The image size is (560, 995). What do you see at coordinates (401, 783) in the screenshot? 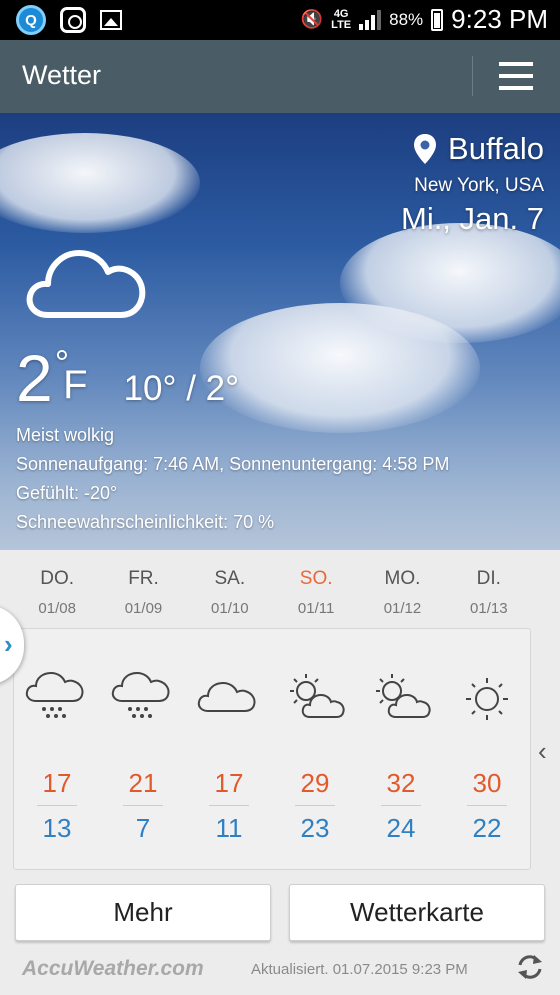
I see `high-temp: 32` at bounding box center [401, 783].